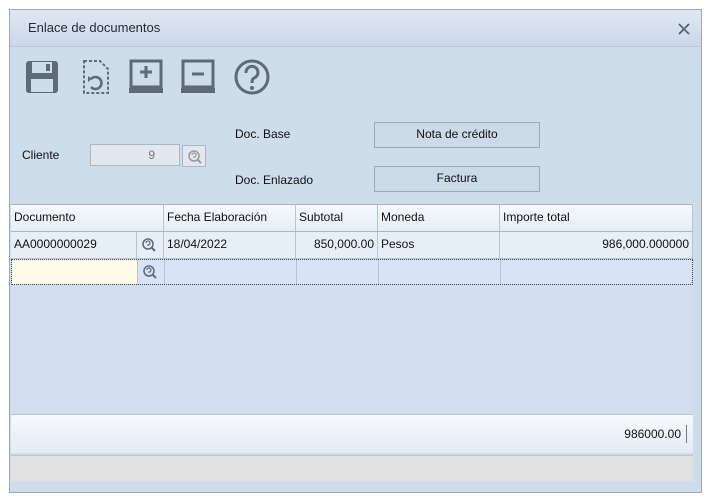 Image resolution: width=707 pixels, height=496 pixels. Describe the element at coordinates (198, 77) in the screenshot. I see `remove-row-icon` at that location.